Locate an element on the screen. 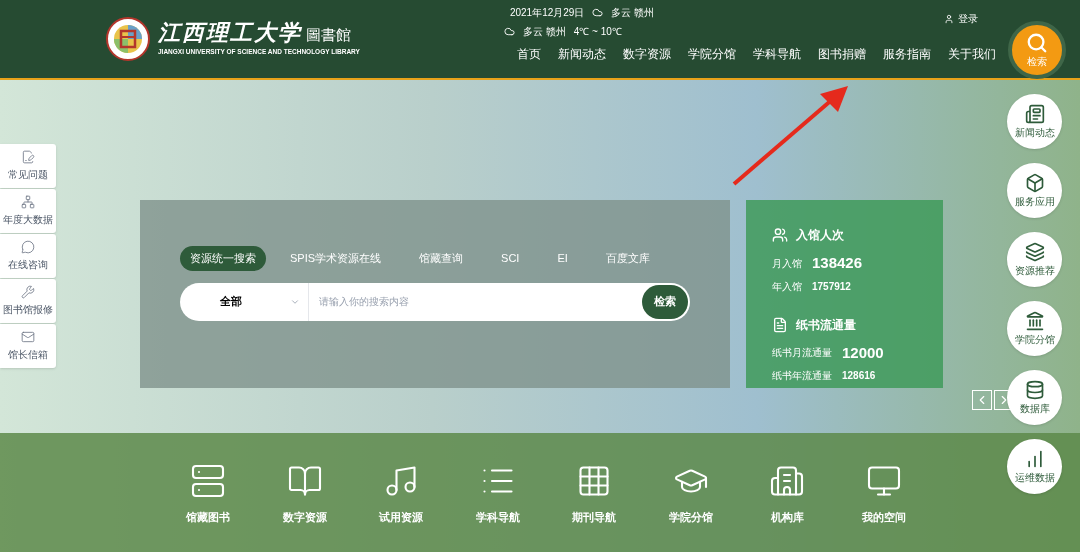 Image resolution: width=1080 pixels, height=552 pixels. quick-link: 期刊导航 is located at coordinates (594, 507).